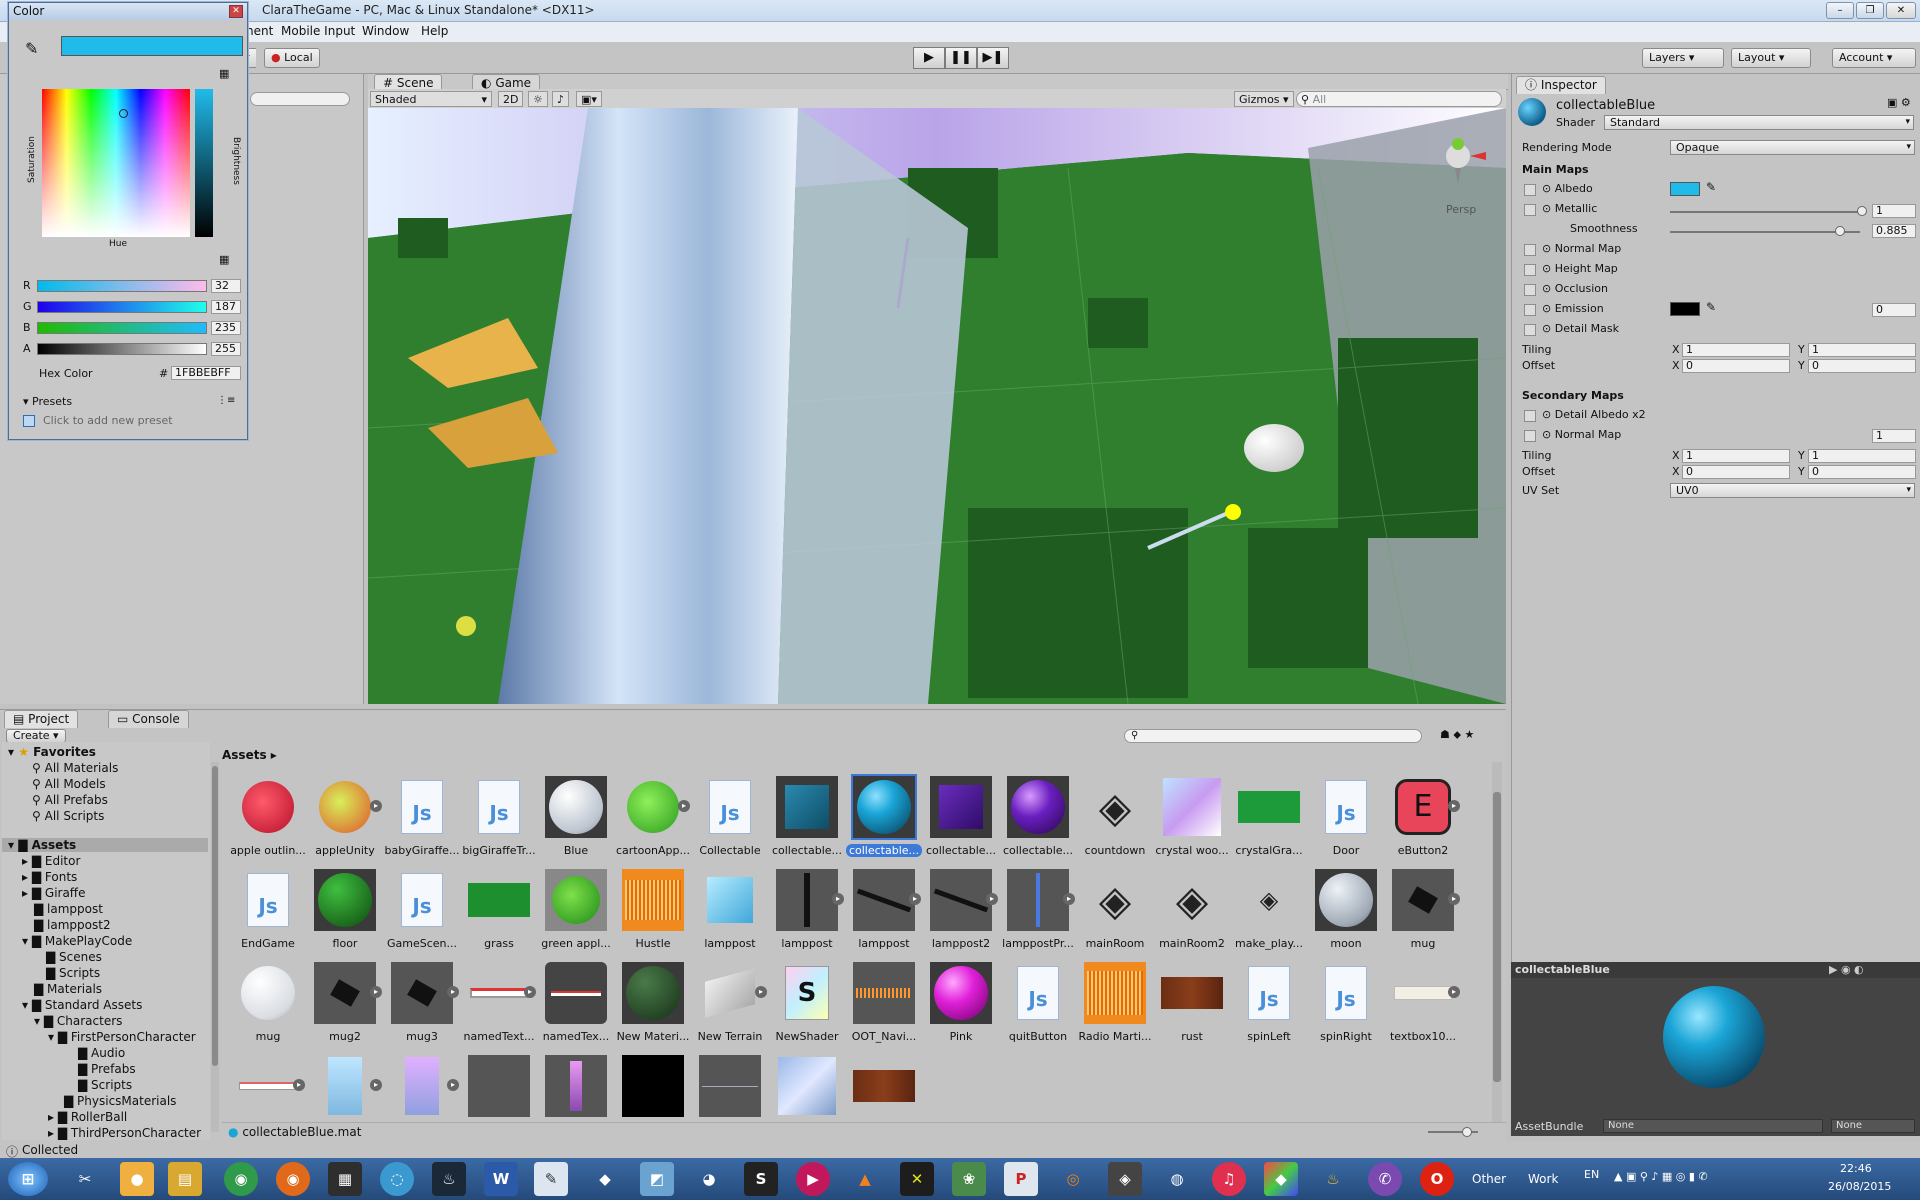 This screenshot has height=1200, width=1920. Describe the element at coordinates (226, 328) in the screenshot. I see `blue-value: 235` at that location.